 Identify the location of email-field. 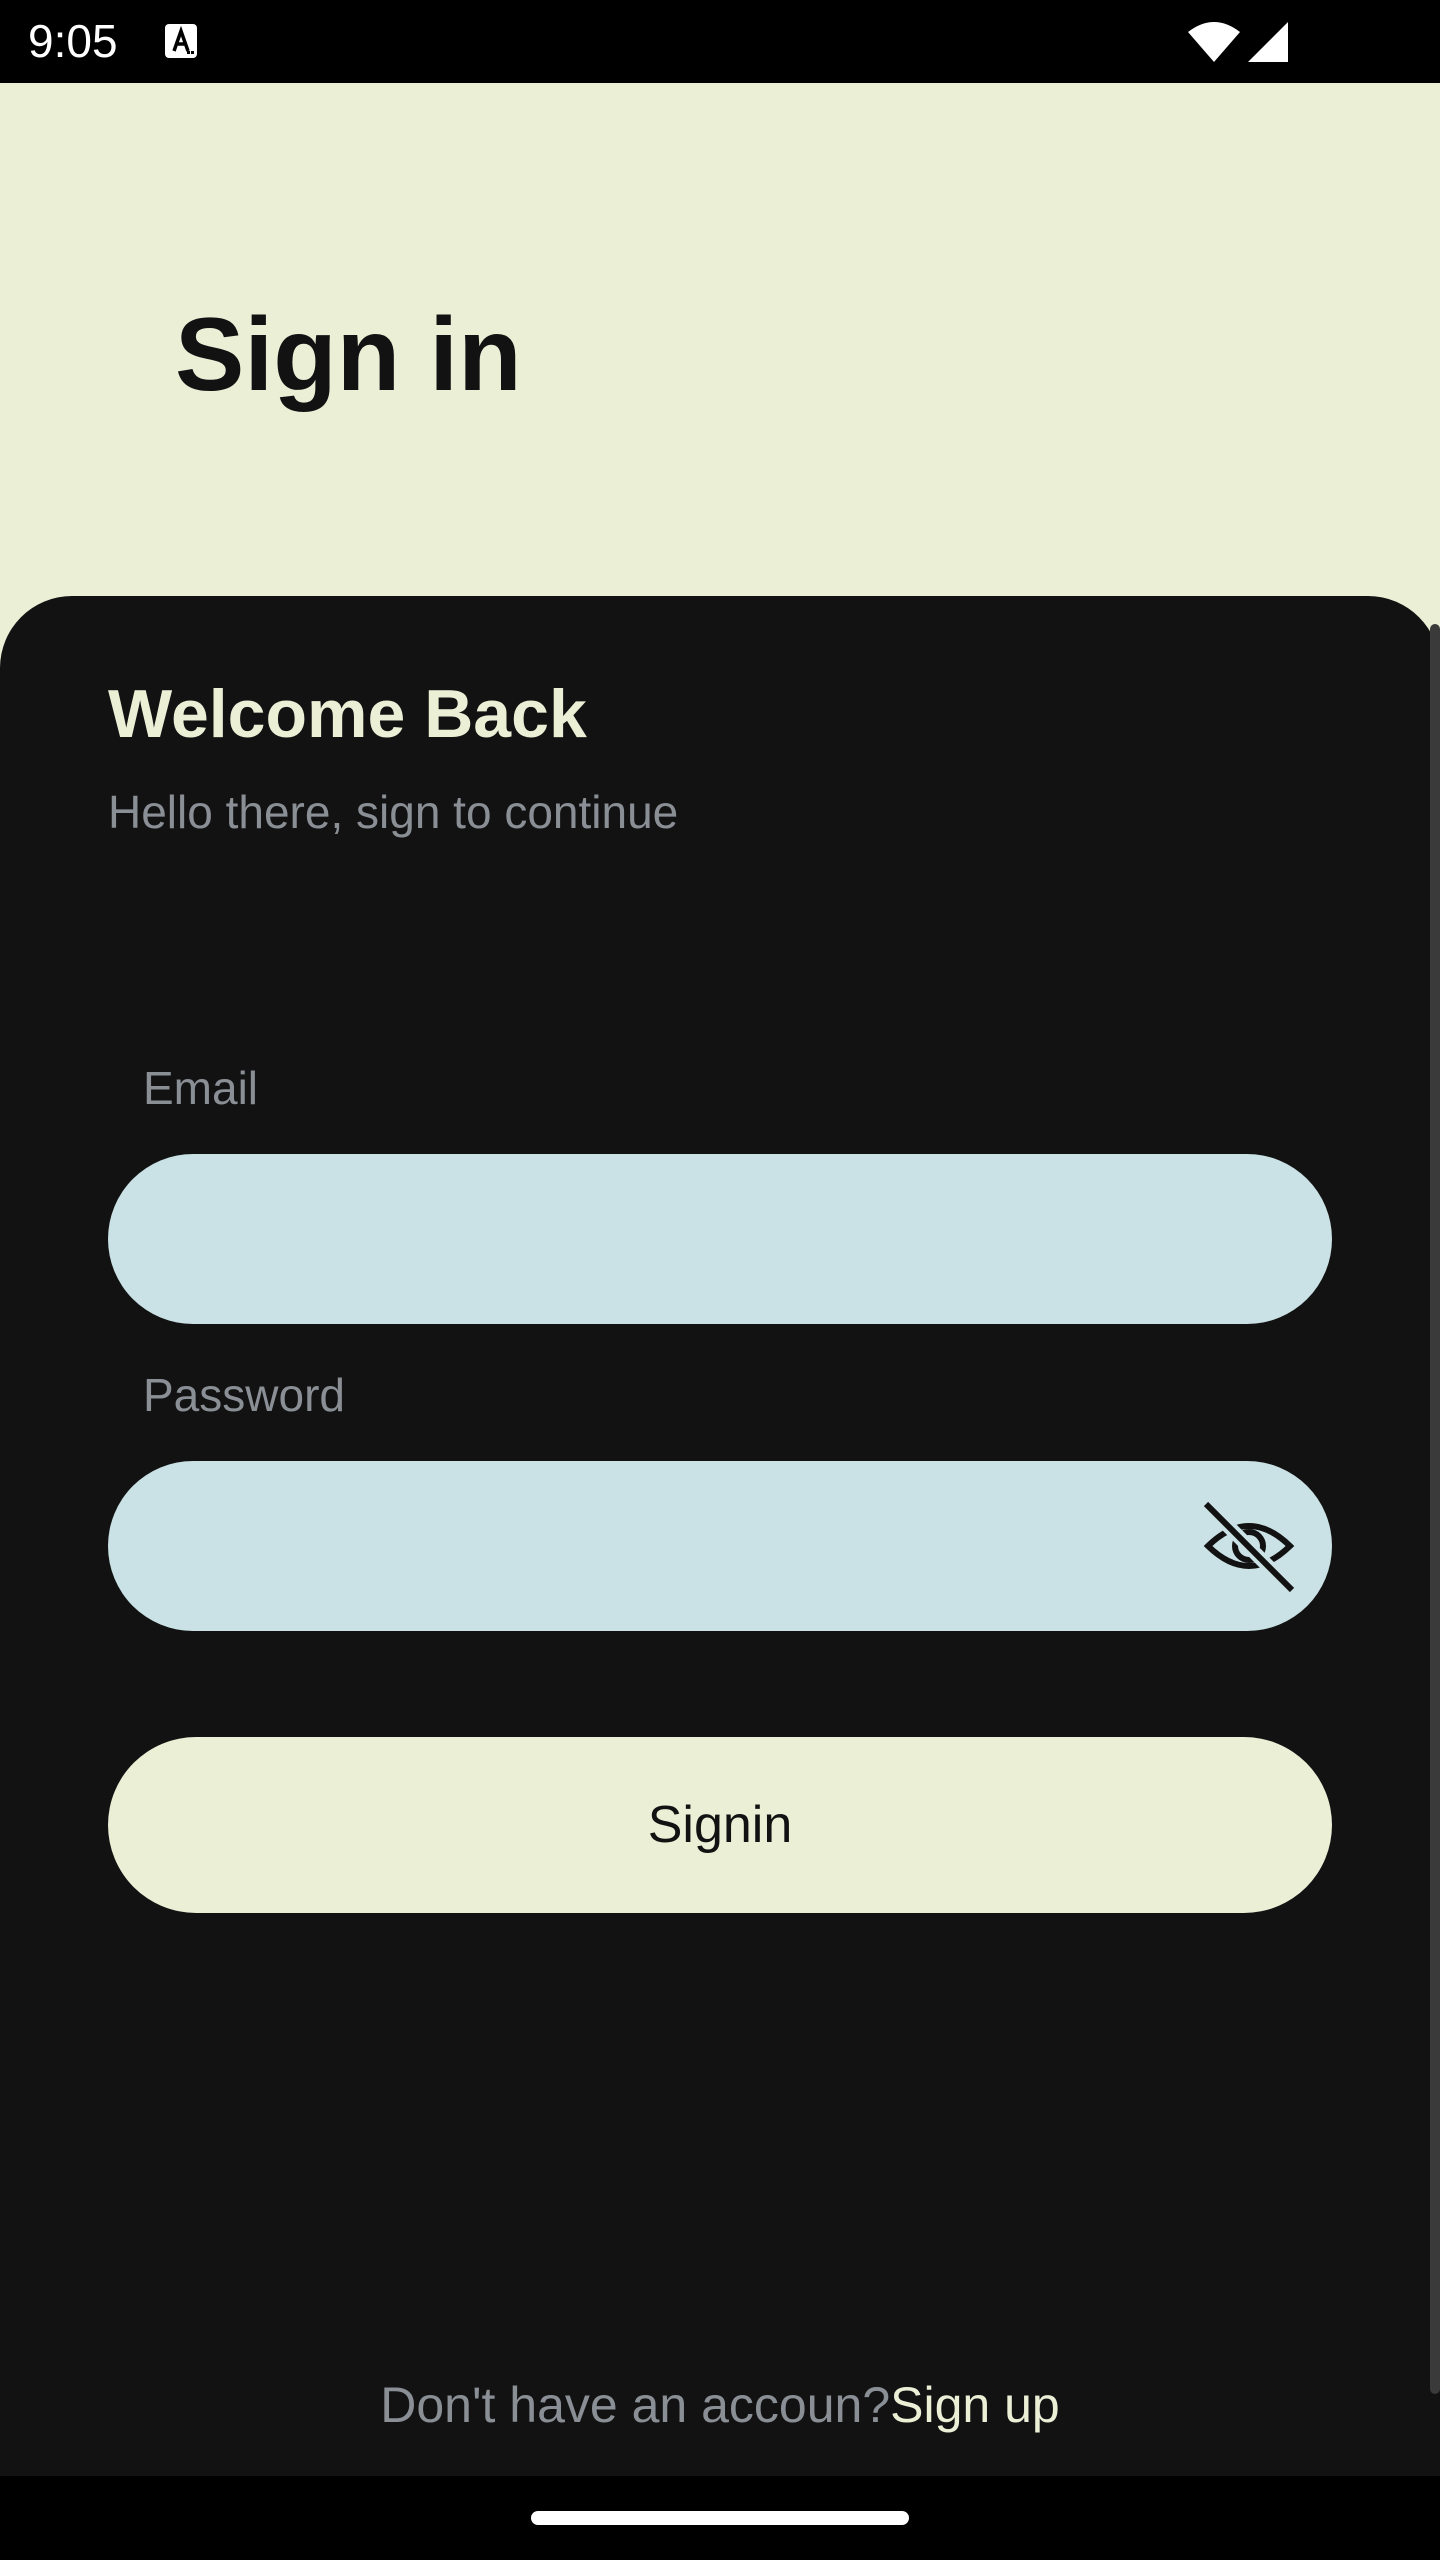
(720, 1239).